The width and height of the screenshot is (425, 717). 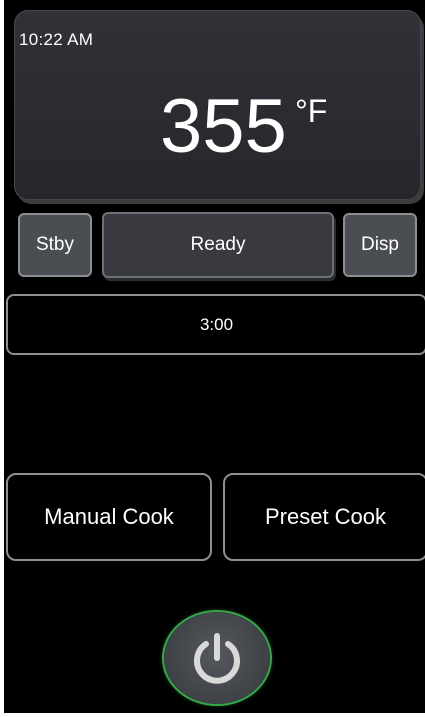 I want to click on preset-cook-button: Preset Cook, so click(x=324, y=517).